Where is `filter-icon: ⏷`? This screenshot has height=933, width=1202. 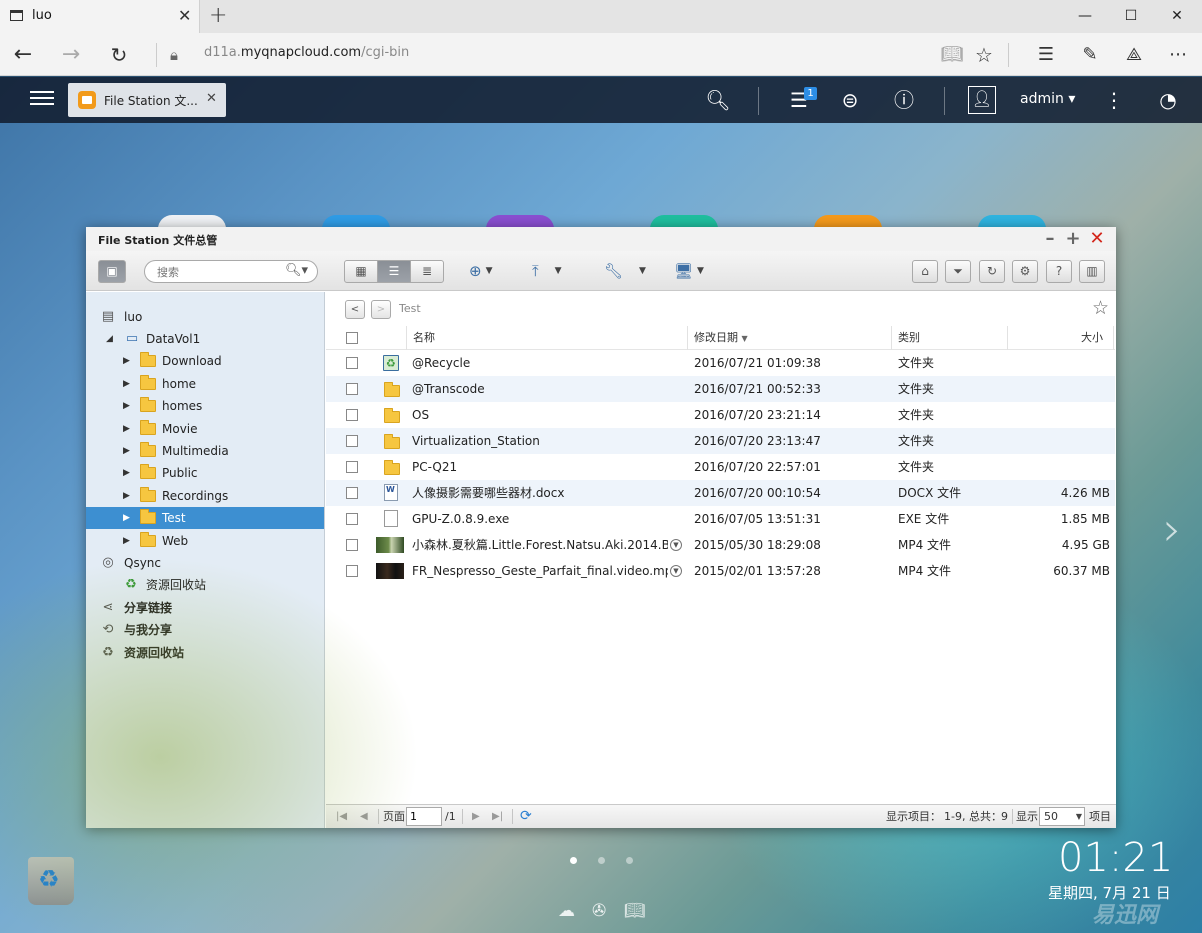
filter-icon: ⏷ is located at coordinates (958, 271).